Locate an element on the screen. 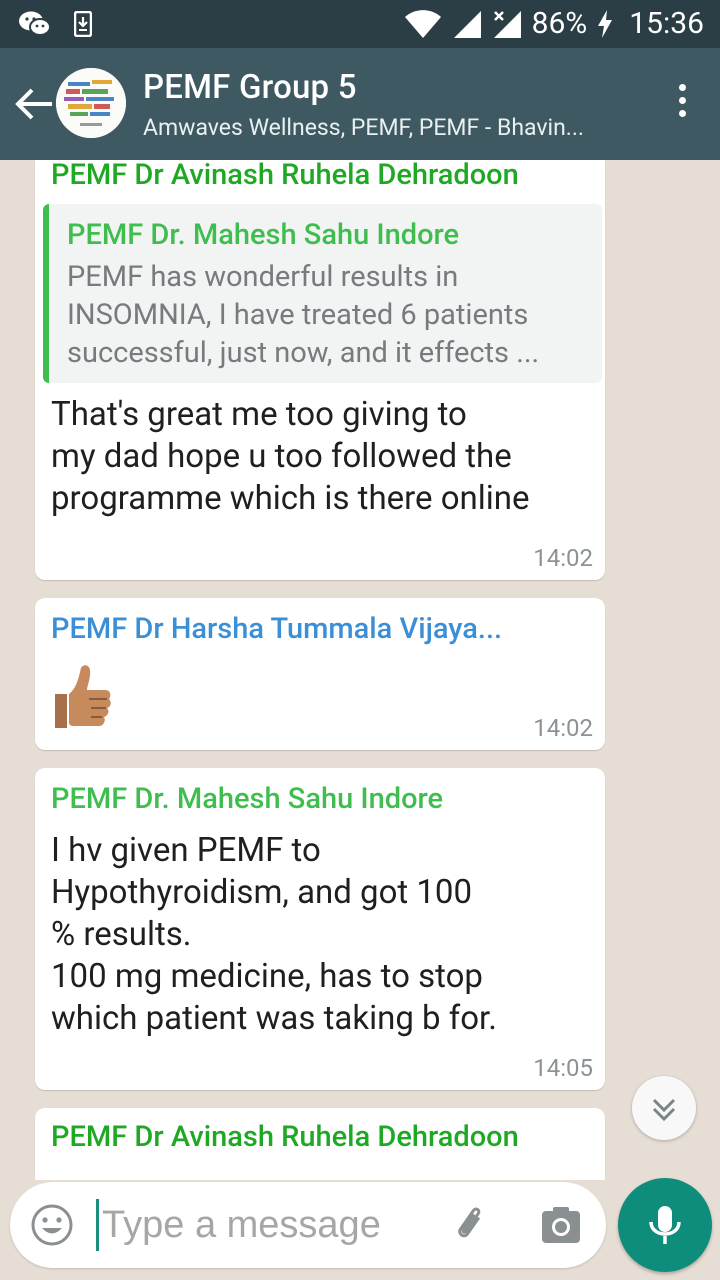  message-bubble: PEMF Dr Harsha Tummala Vijaya... 14:02 is located at coordinates (320, 674).